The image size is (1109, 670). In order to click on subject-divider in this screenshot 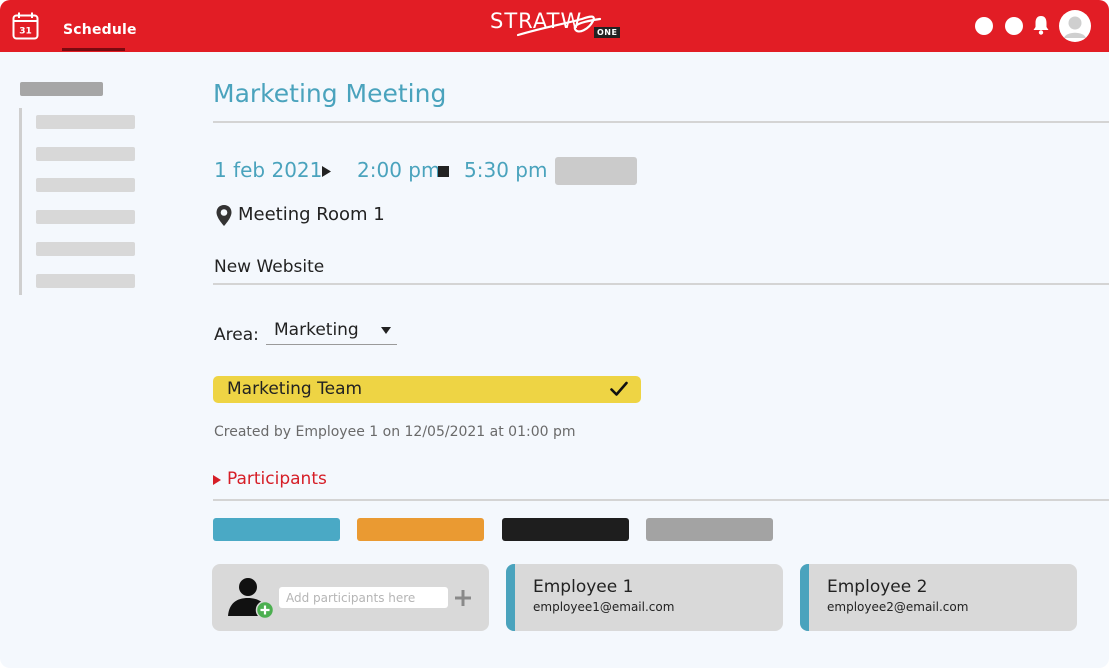, I will do `click(661, 284)`.